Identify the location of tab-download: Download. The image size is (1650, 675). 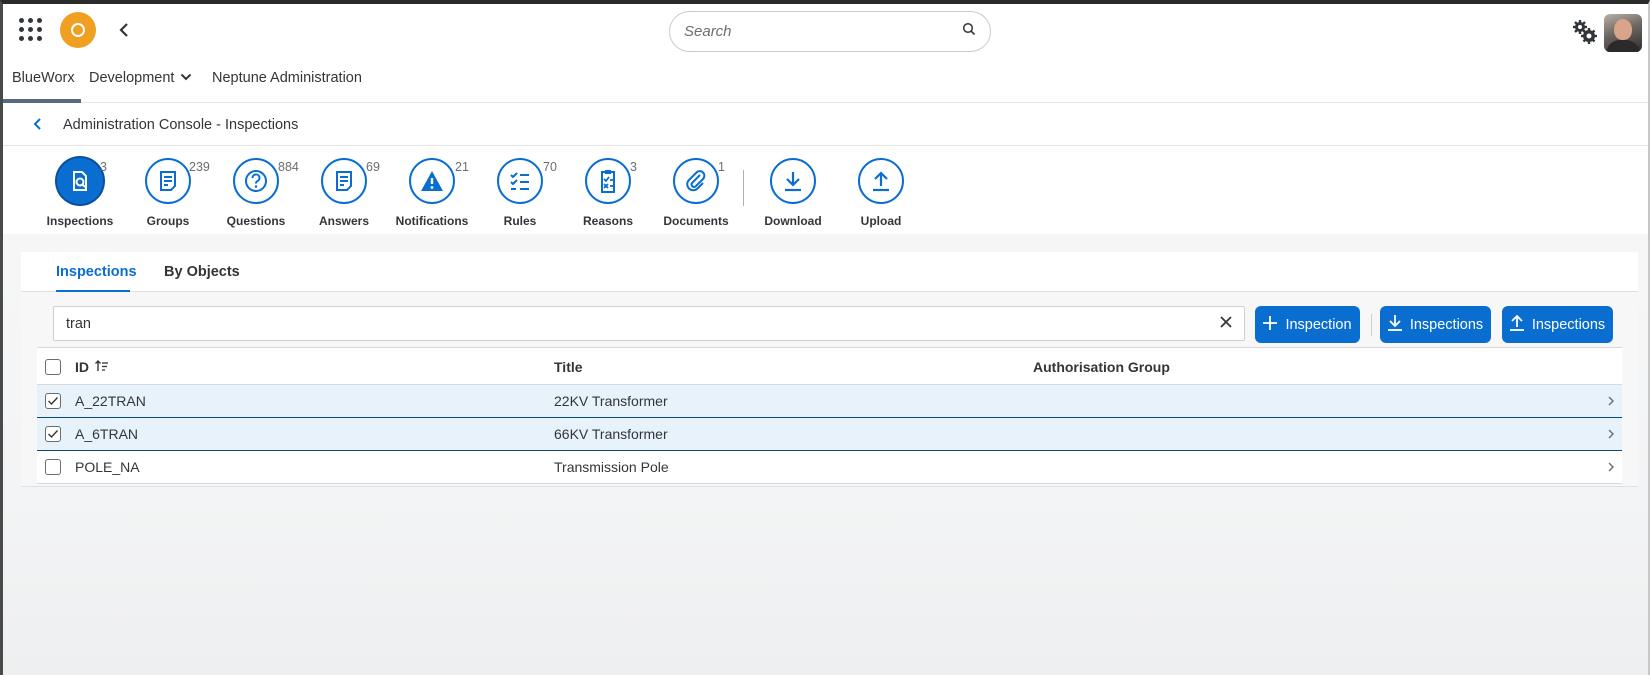
(793, 193).